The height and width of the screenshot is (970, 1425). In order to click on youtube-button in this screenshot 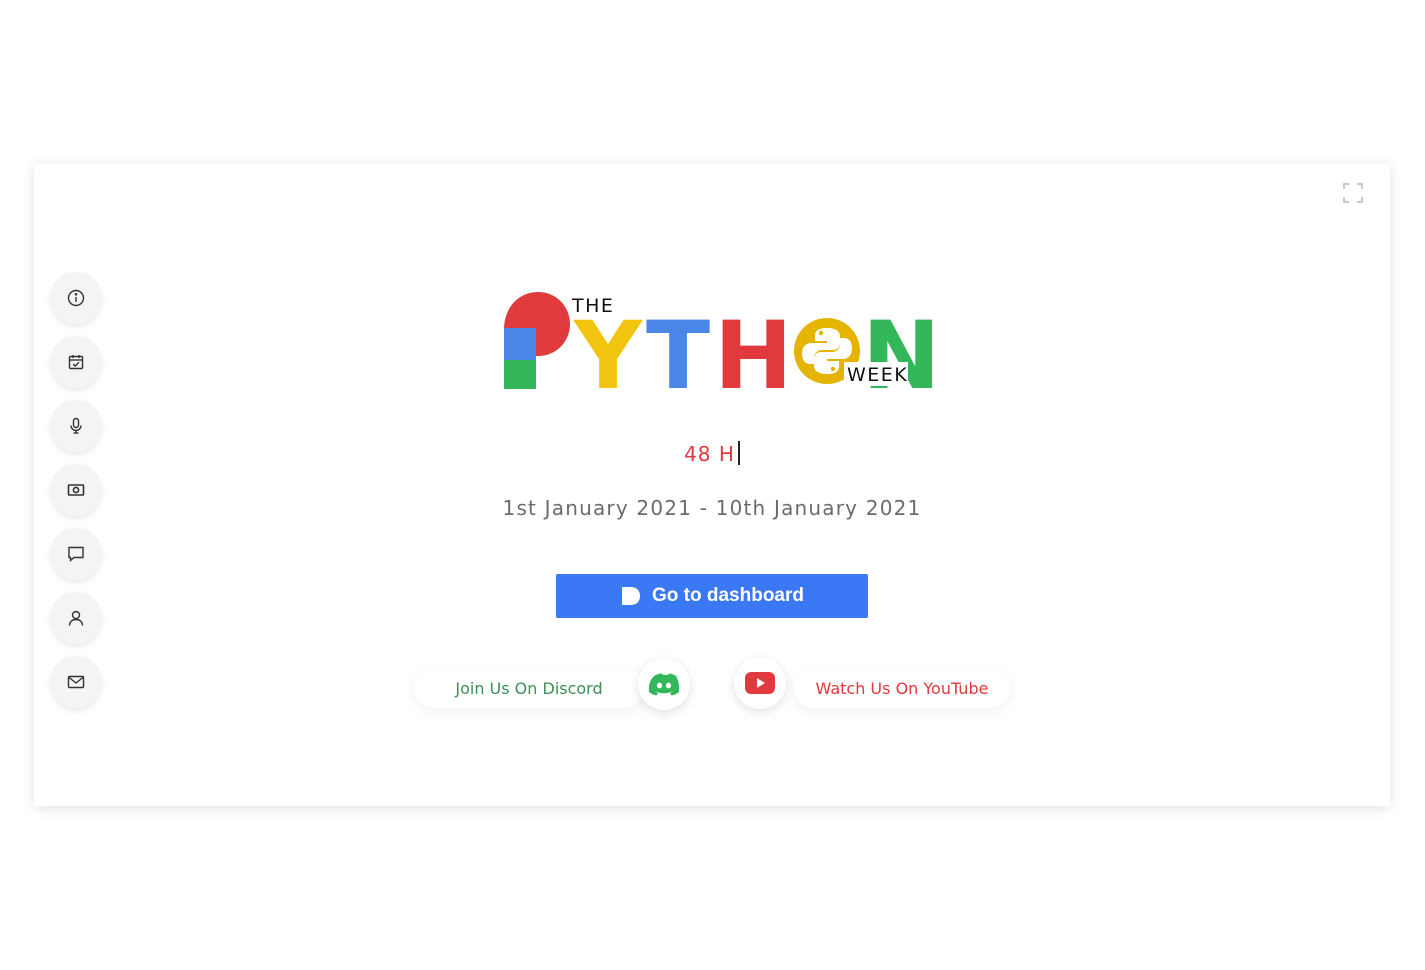, I will do `click(760, 683)`.